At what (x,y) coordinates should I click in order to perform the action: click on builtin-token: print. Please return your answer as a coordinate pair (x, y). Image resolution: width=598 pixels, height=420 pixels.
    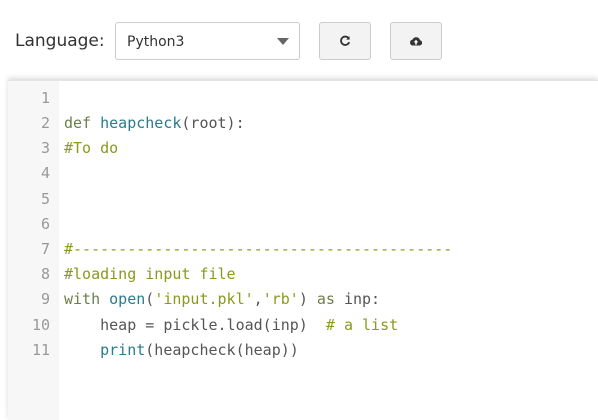
    Looking at the image, I should click on (123, 350).